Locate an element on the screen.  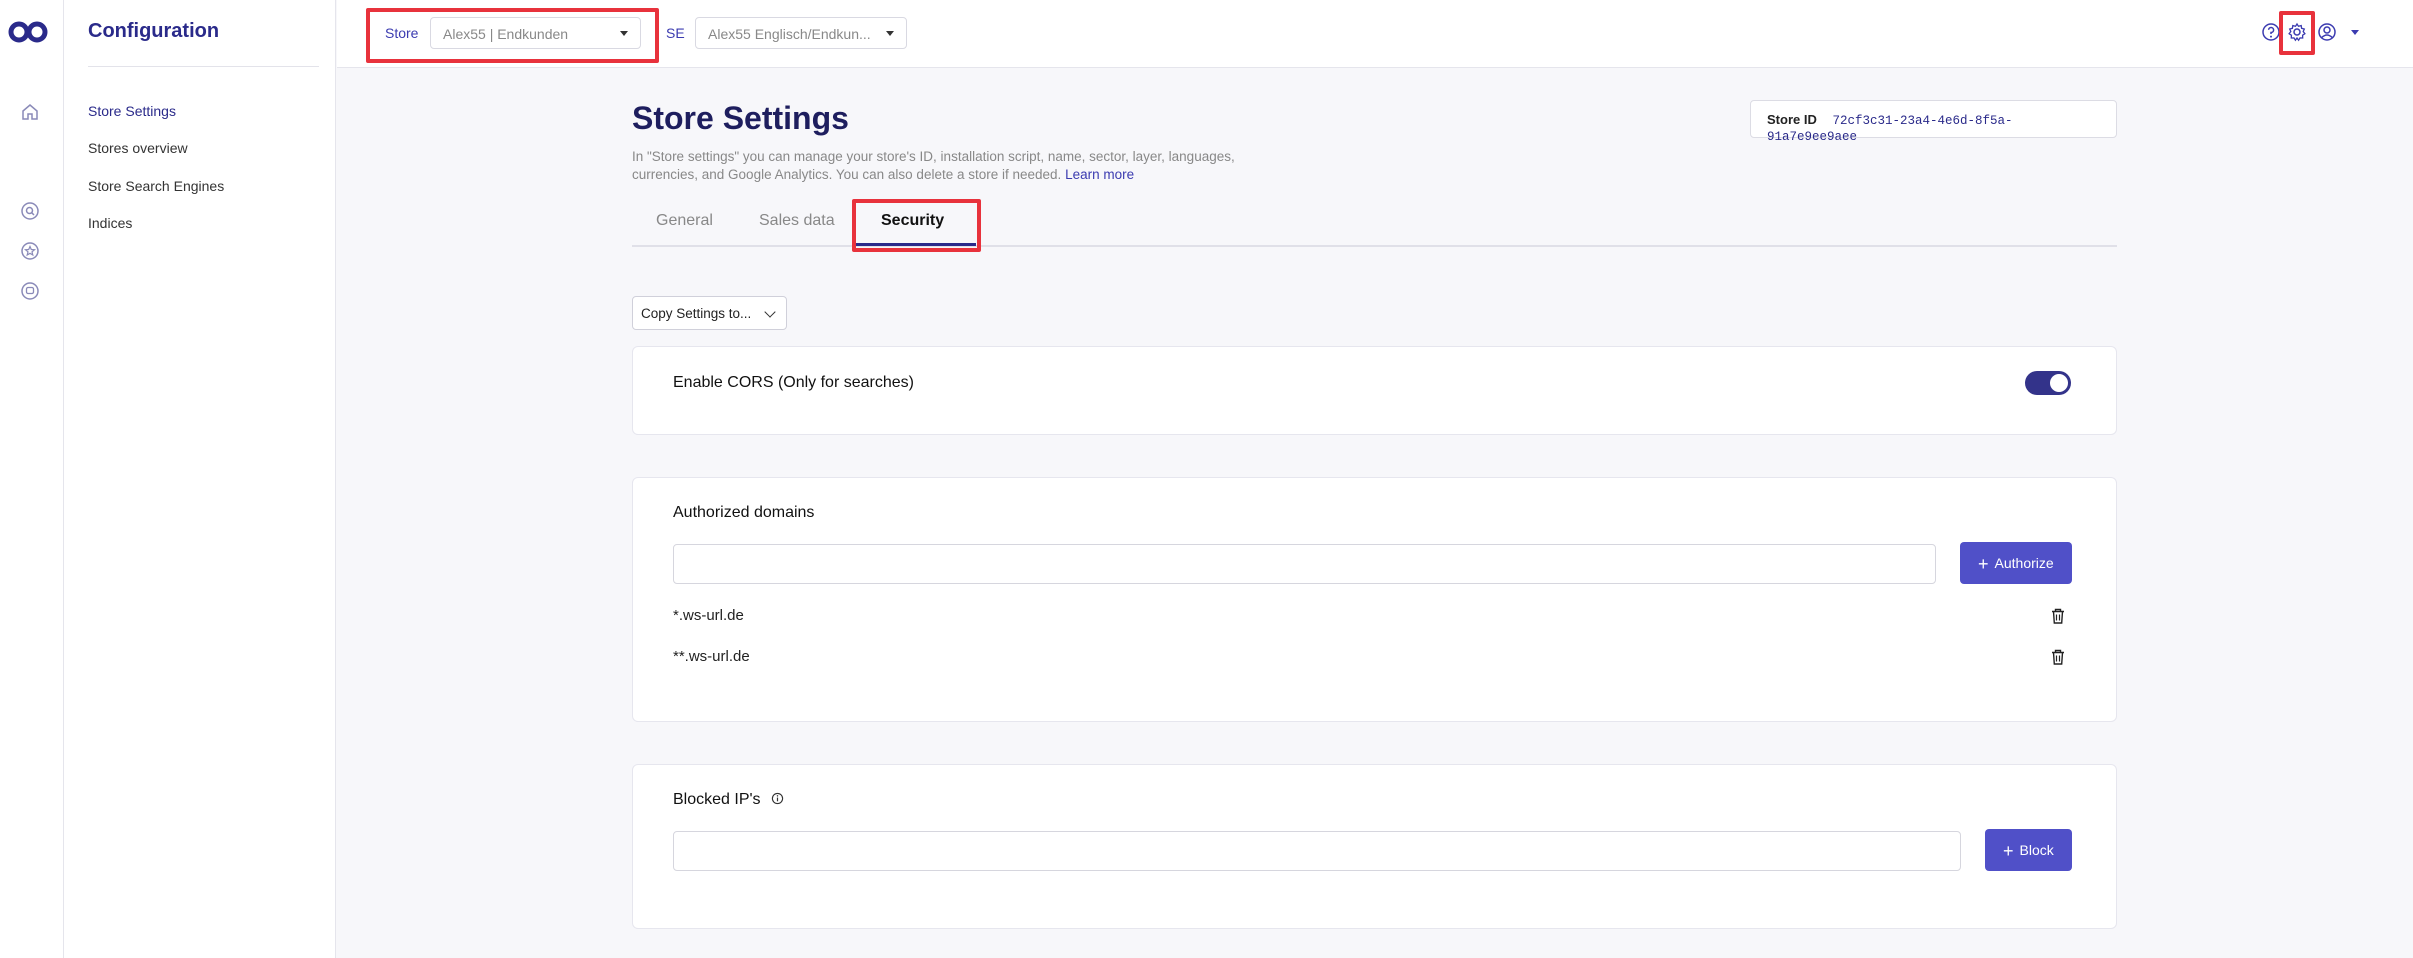
user-icon is located at coordinates (2327, 32).